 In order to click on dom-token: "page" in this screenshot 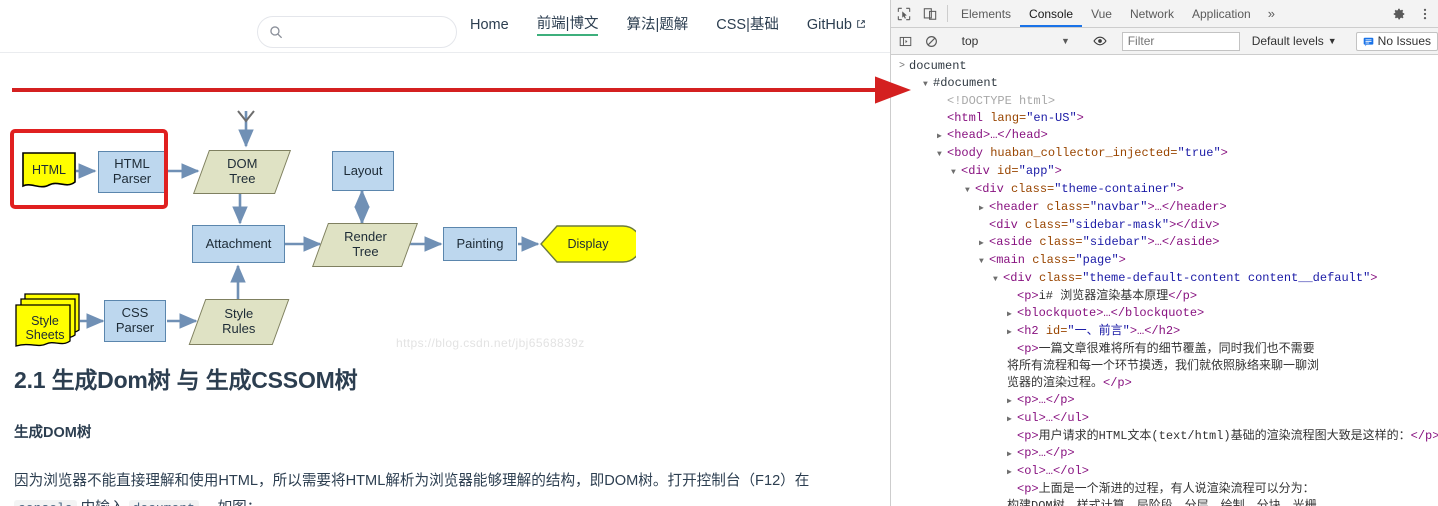, I will do `click(1097, 260)`.